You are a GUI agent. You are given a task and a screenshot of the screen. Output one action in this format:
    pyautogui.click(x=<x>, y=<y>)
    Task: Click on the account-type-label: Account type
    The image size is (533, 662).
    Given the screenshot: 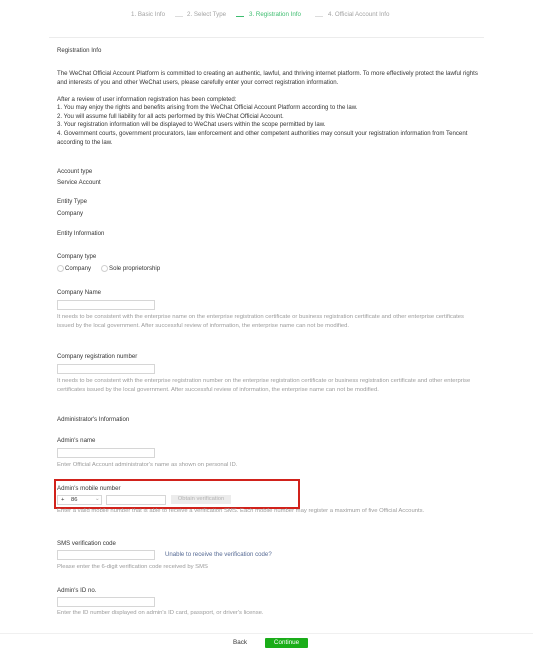 What is the action you would take?
    pyautogui.click(x=75, y=171)
    